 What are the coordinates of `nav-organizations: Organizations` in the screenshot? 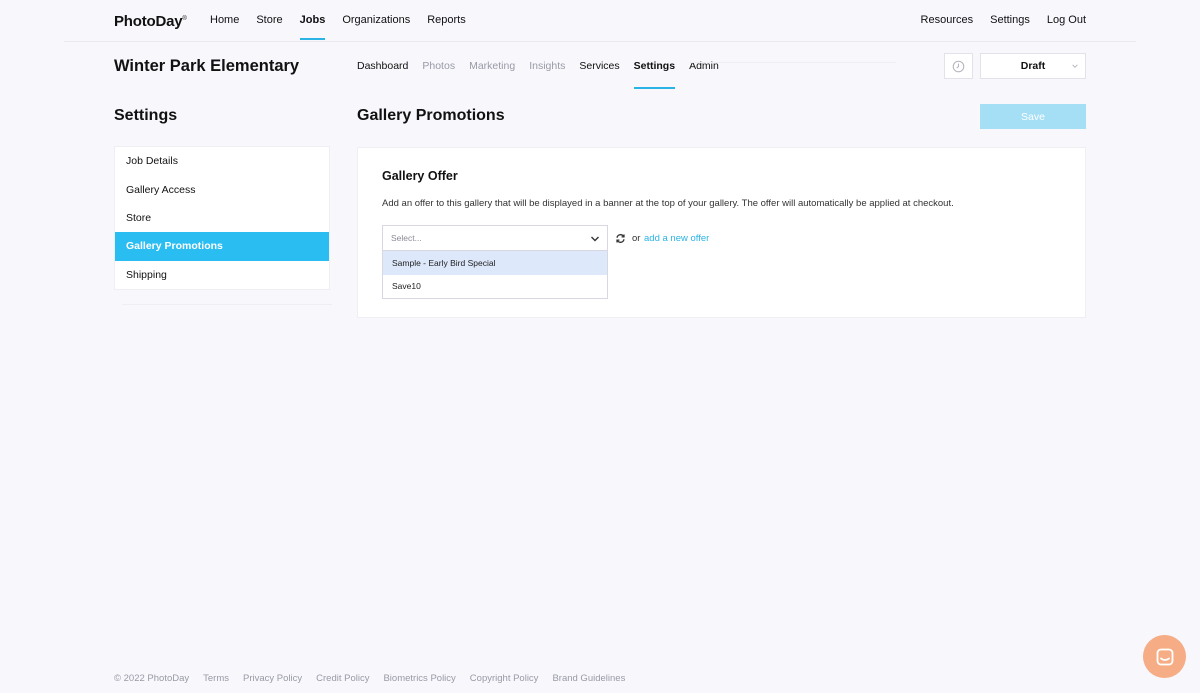 It's located at (376, 20).